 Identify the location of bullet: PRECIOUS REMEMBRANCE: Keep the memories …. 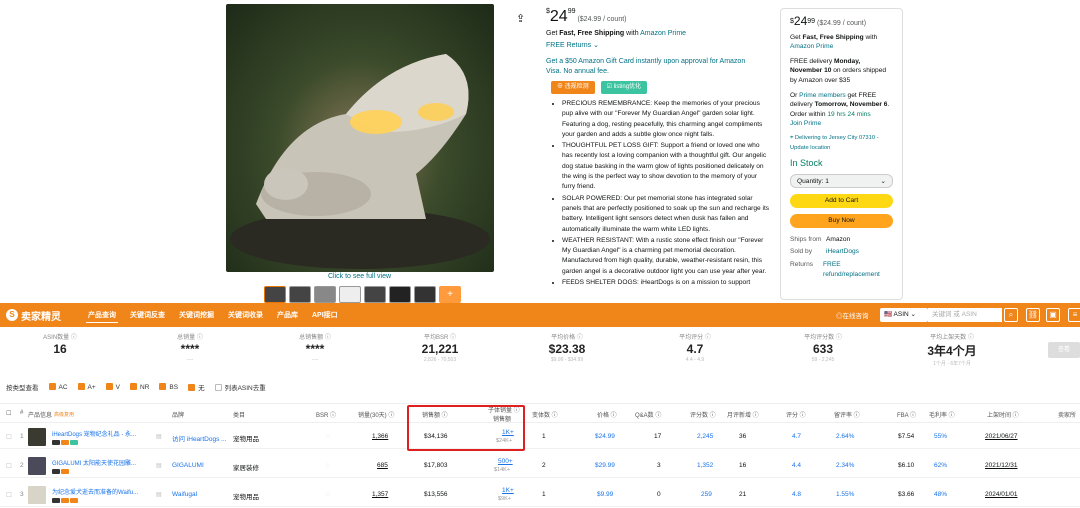
(666, 119).